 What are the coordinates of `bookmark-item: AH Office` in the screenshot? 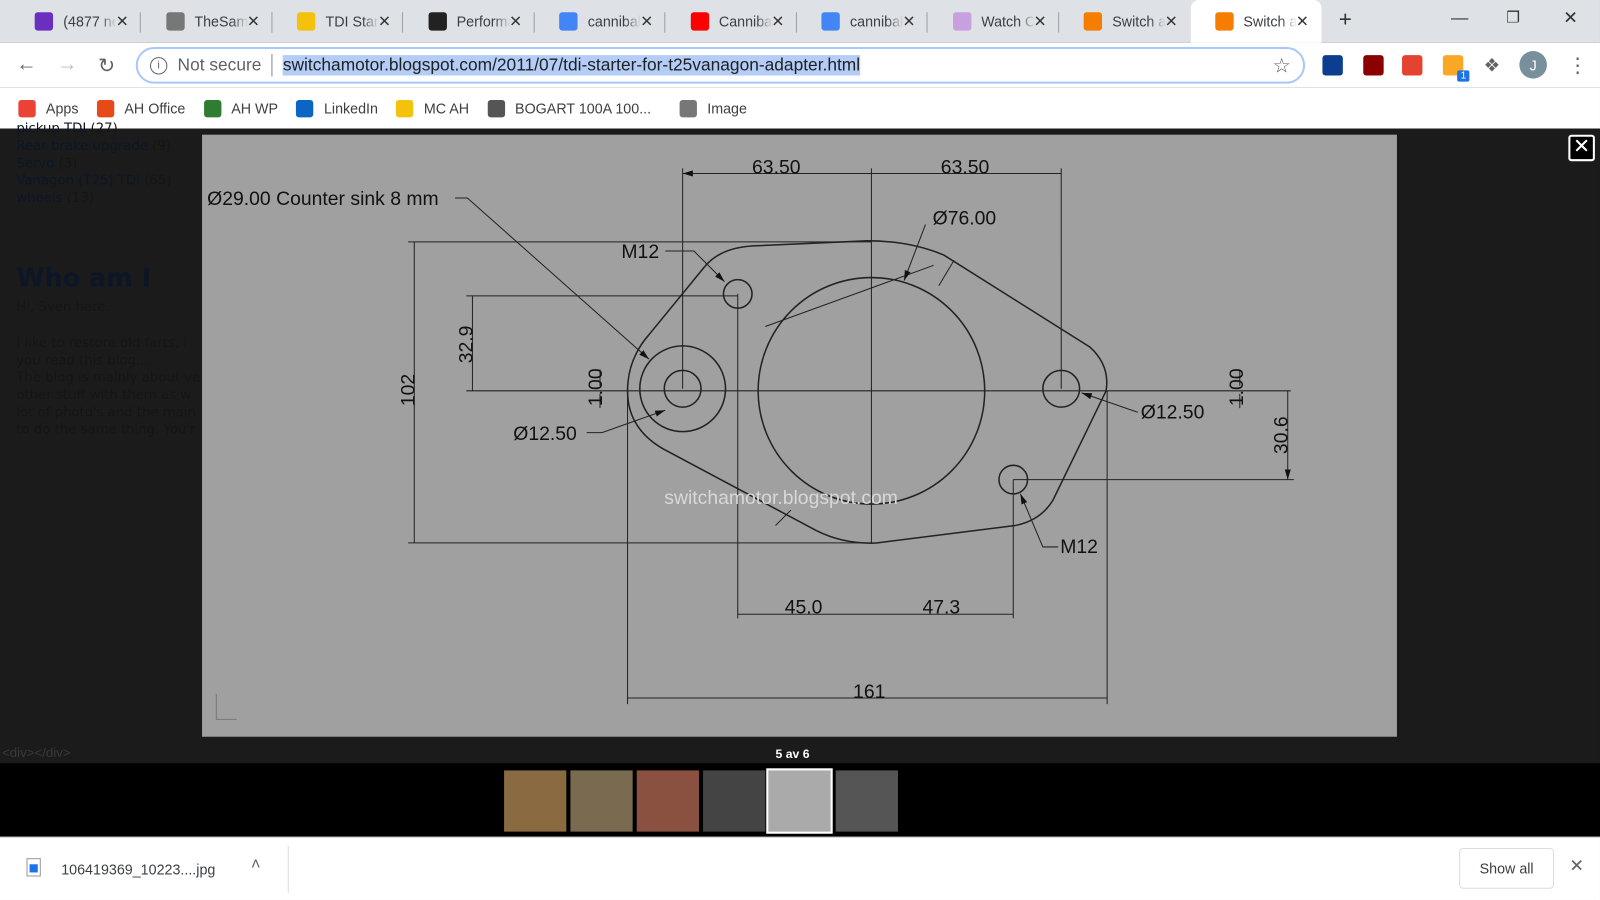 It's located at (140, 108).